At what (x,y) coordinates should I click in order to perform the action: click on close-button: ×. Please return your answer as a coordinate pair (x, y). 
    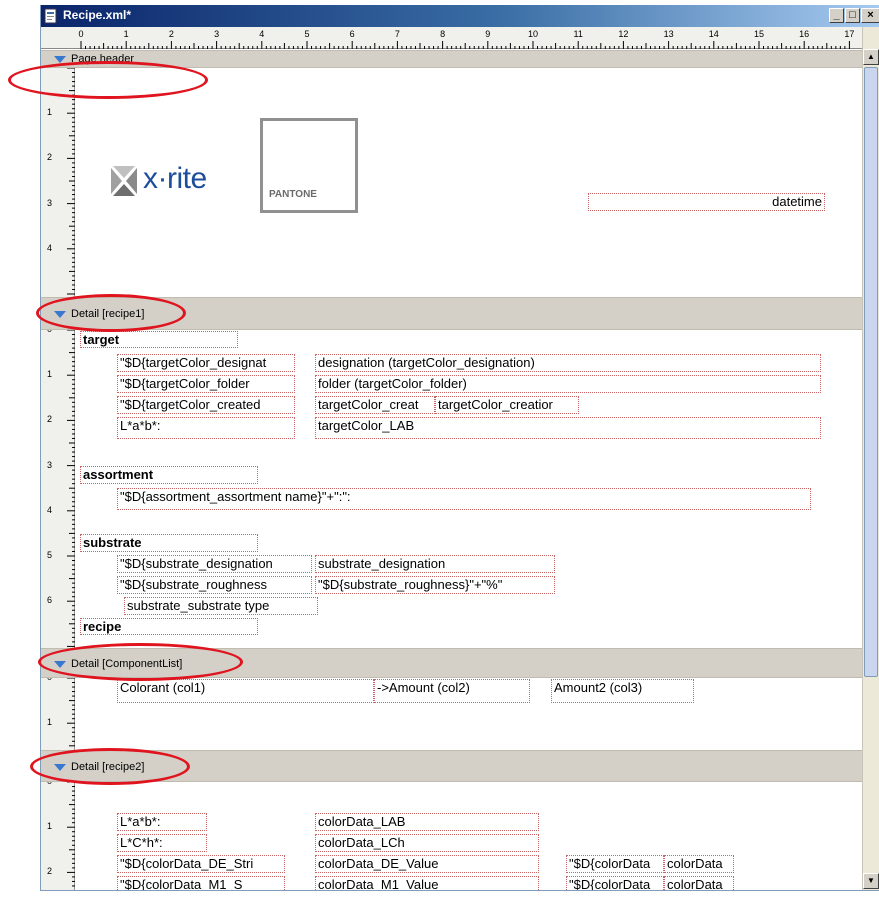
    Looking at the image, I should click on (870, 15).